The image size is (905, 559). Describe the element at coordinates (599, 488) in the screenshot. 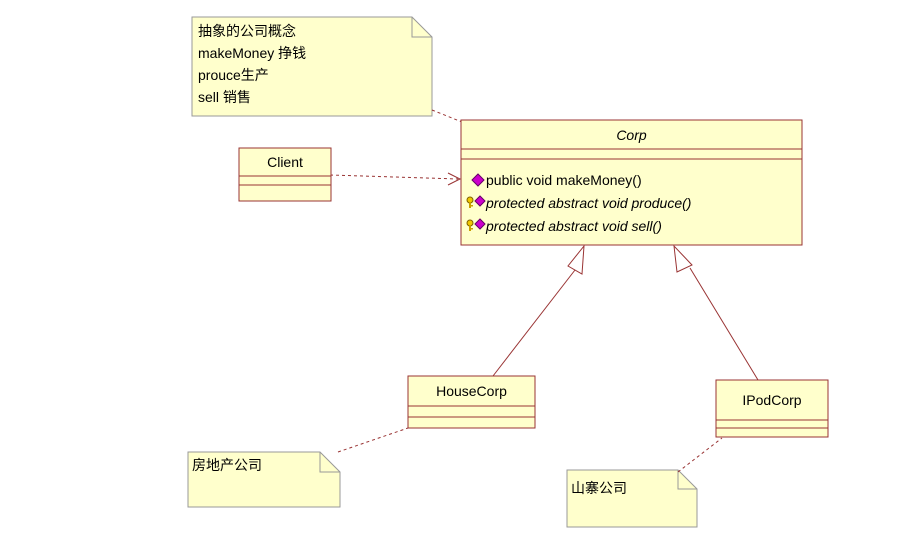

I see `ipod-note-text: 山寨公司` at that location.